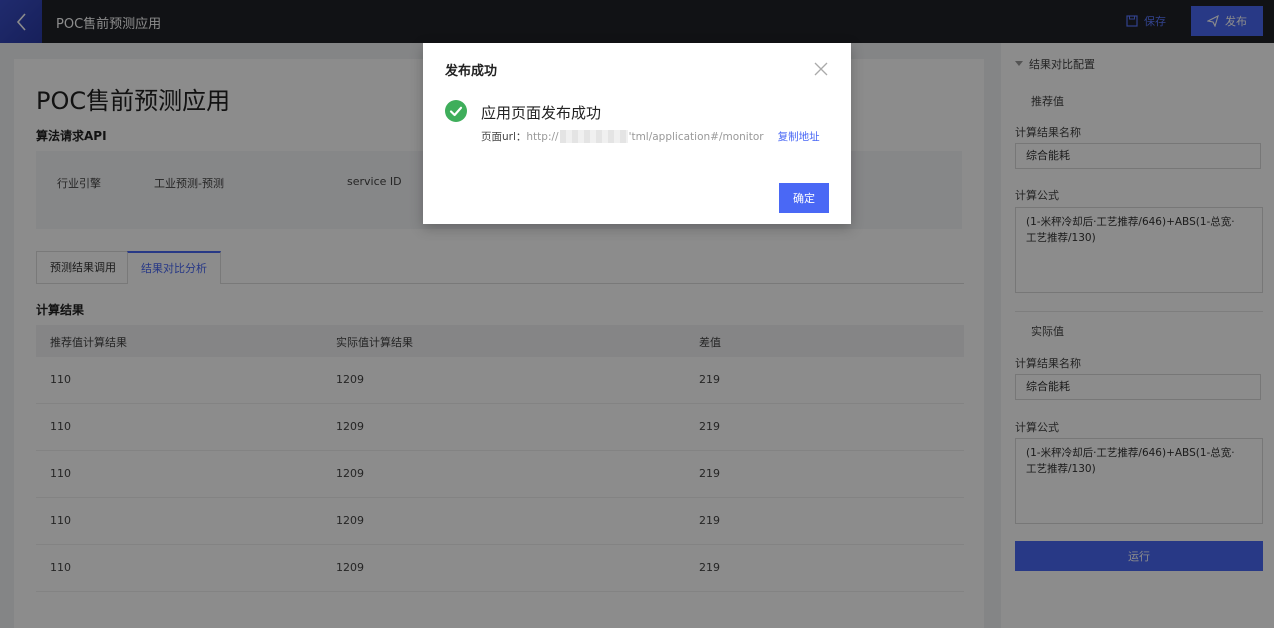 The height and width of the screenshot is (628, 1274). Describe the element at coordinates (456, 111) in the screenshot. I see `check-circle-icon` at that location.